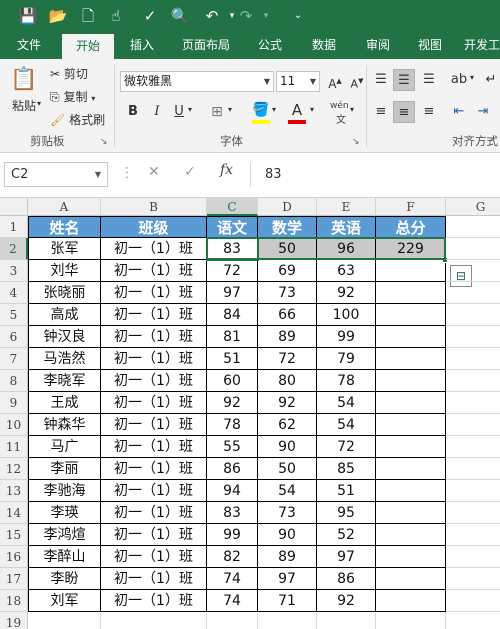 Image resolution: width=500 pixels, height=629 pixels. Describe the element at coordinates (88, 16) in the screenshot. I see `new-icon: 🗋` at that location.